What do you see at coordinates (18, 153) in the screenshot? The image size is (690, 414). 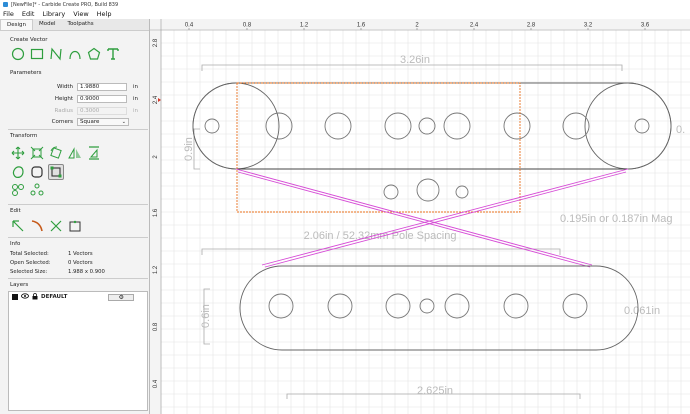 I see `move-icon` at bounding box center [18, 153].